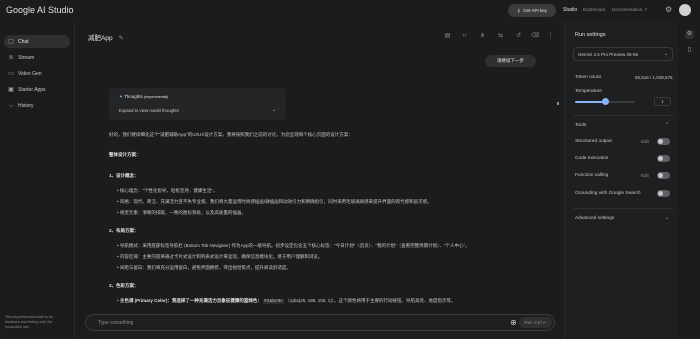 Image resolution: width=700 pixels, height=339 pixels. What do you see at coordinates (592, 175) in the screenshot?
I see `tool-function-calling: Function calling` at bounding box center [592, 175].